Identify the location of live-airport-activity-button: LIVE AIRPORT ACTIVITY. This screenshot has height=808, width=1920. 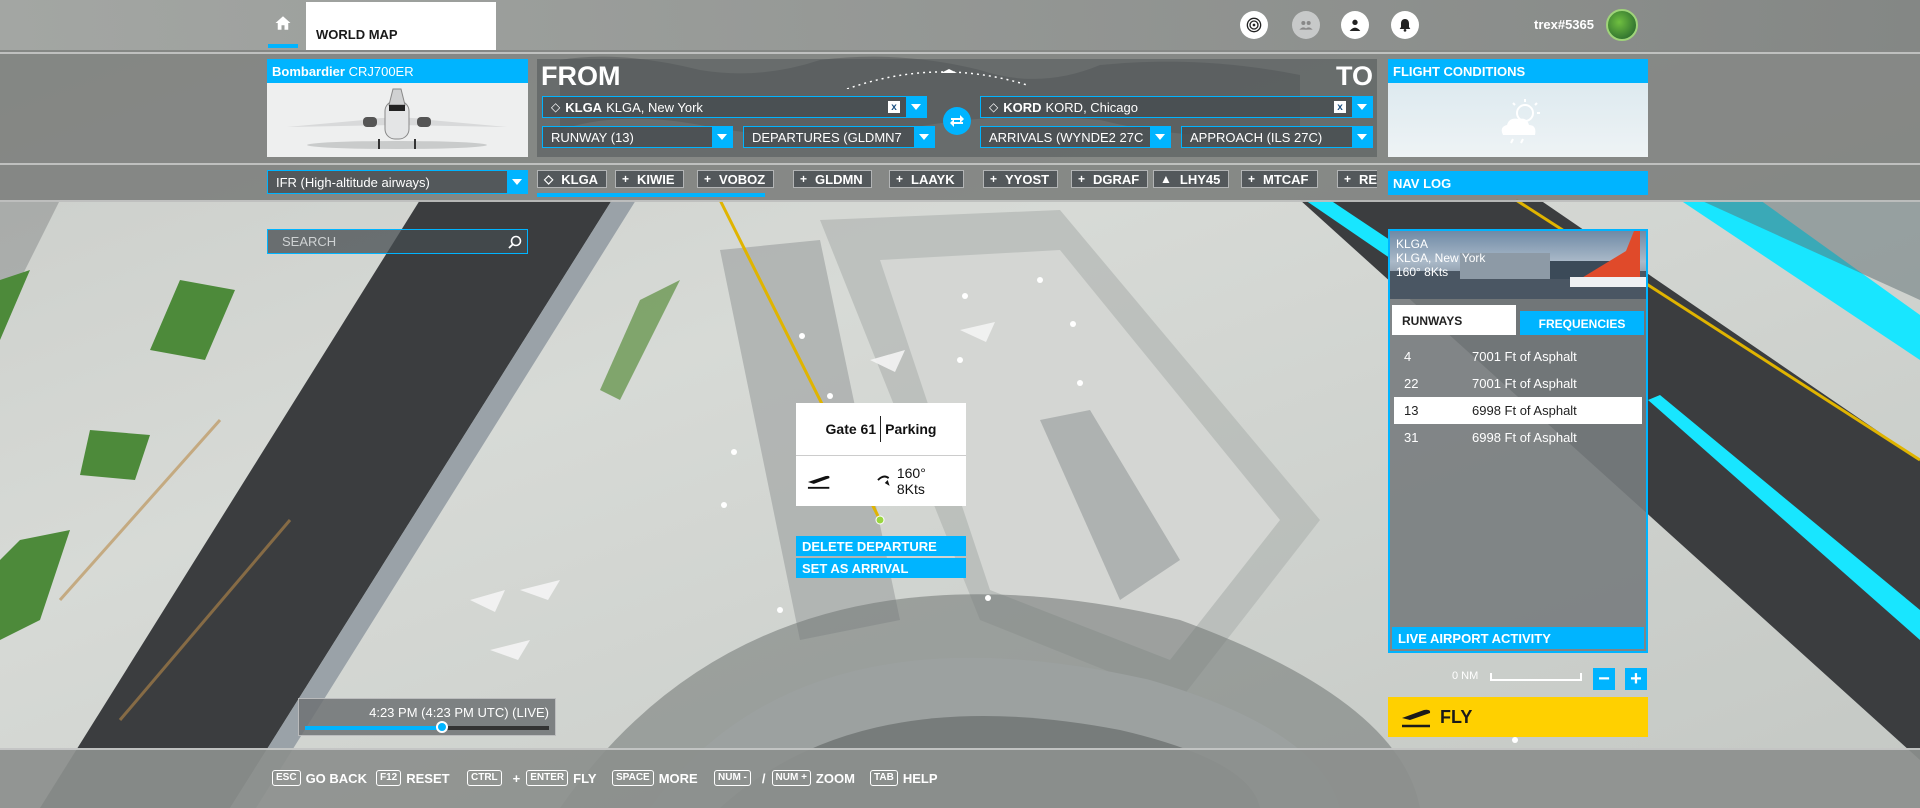
(1518, 638).